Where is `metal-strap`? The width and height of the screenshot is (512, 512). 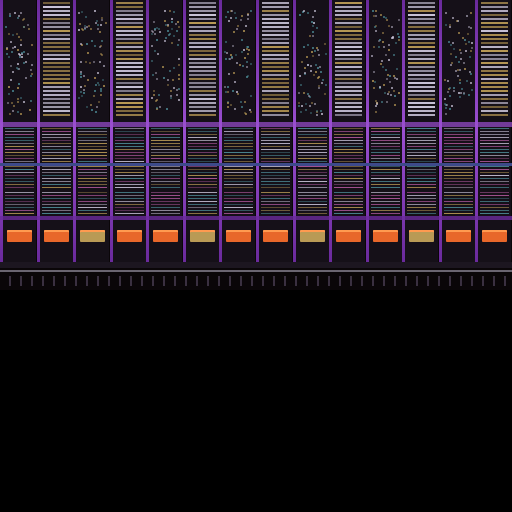 metal-strap is located at coordinates (147, 131).